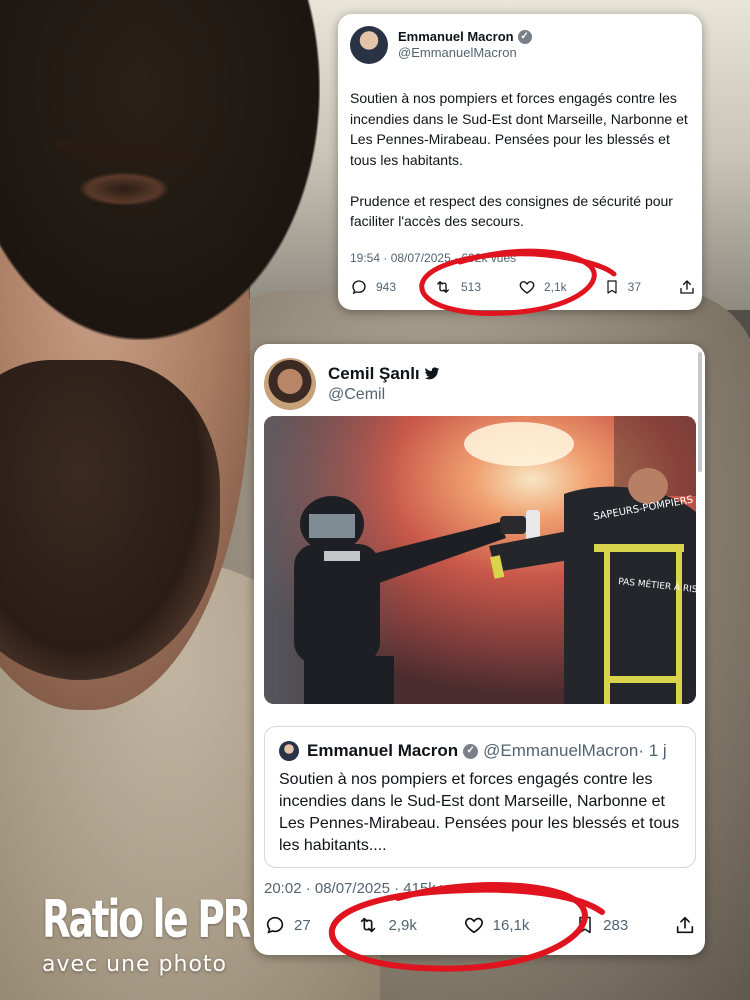  I want to click on like-button: 2,1k, so click(542, 287).